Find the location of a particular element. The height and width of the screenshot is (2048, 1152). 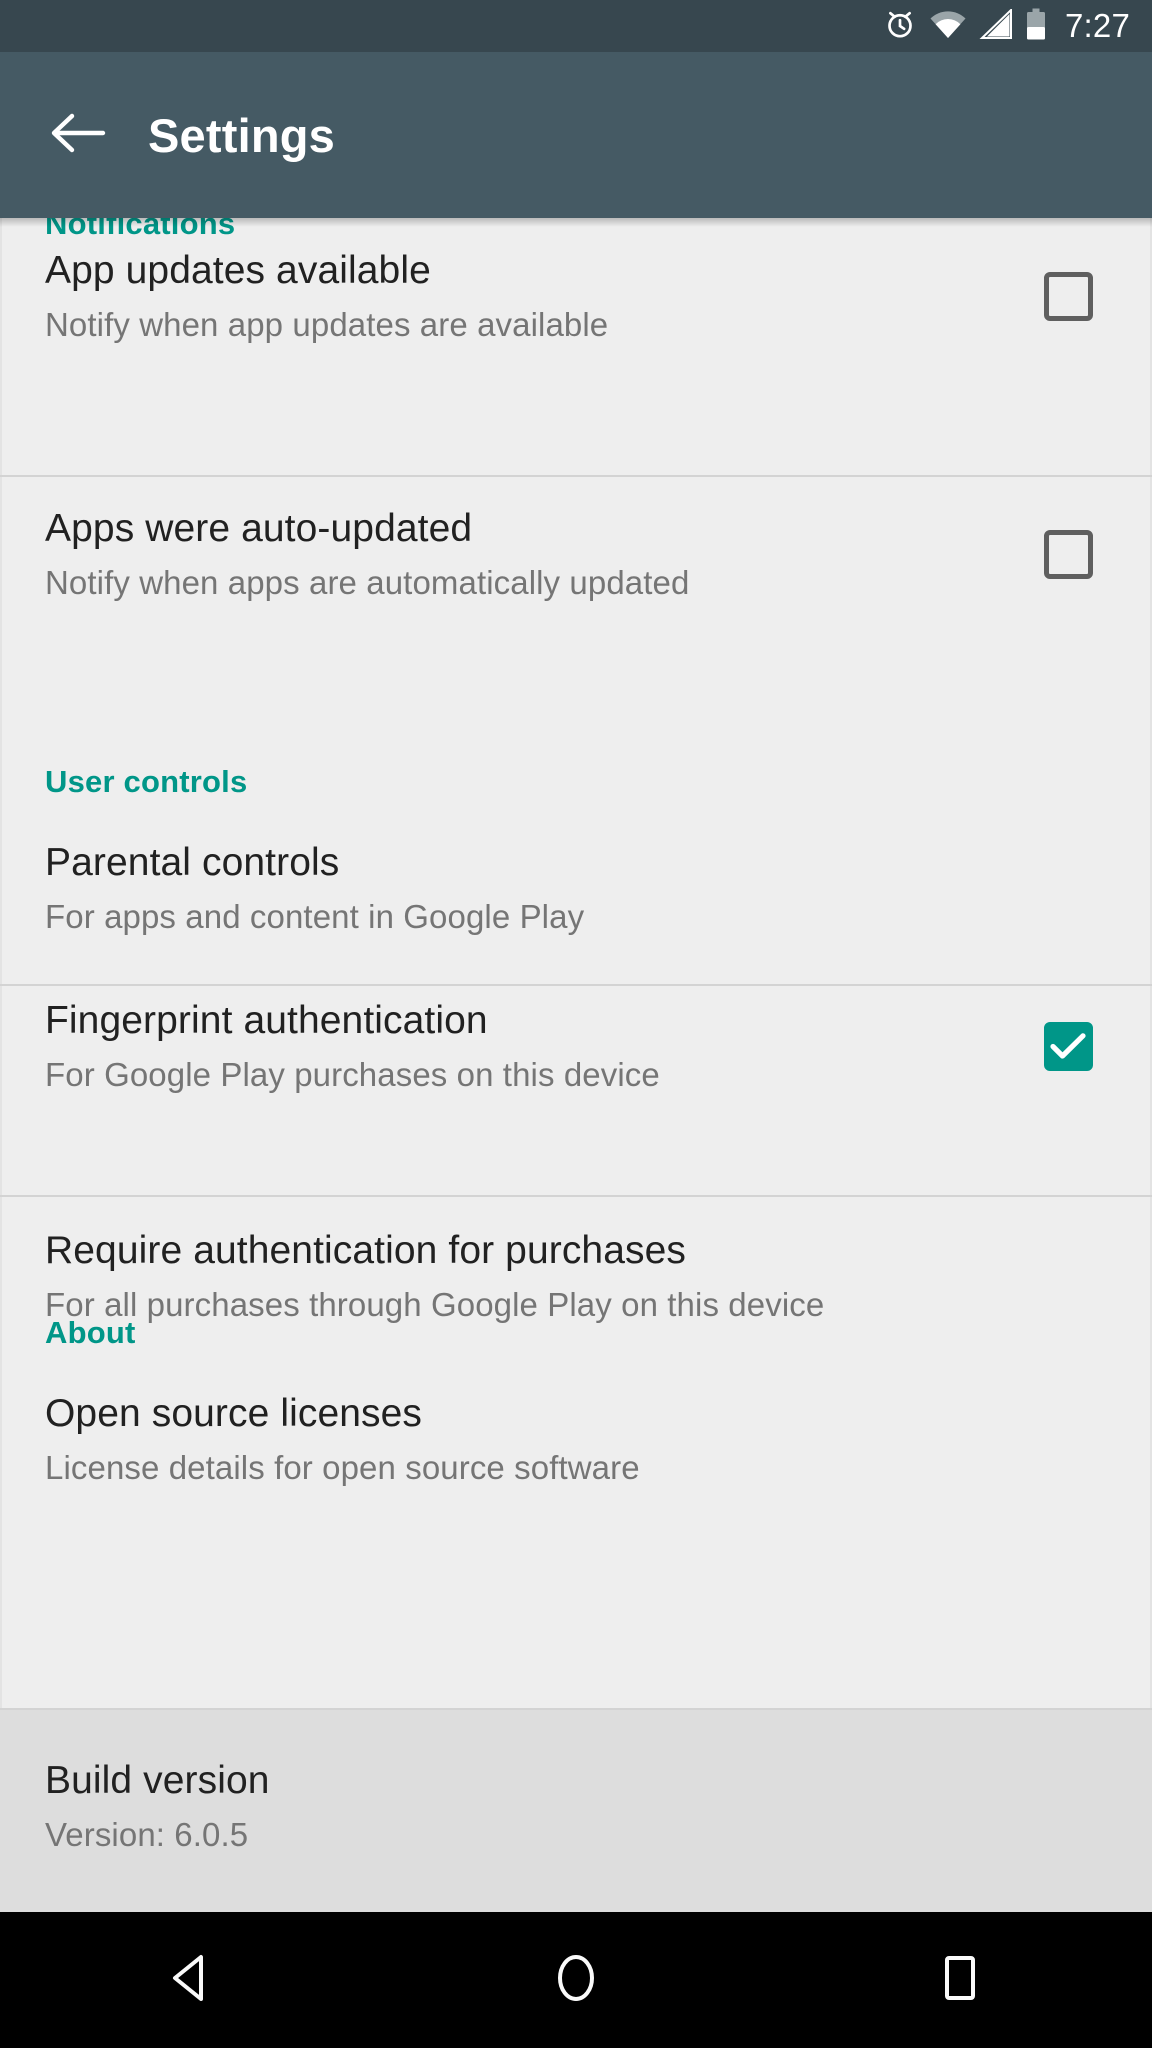

list-item-subtitle: Notify when app updates are available is located at coordinates (327, 325).